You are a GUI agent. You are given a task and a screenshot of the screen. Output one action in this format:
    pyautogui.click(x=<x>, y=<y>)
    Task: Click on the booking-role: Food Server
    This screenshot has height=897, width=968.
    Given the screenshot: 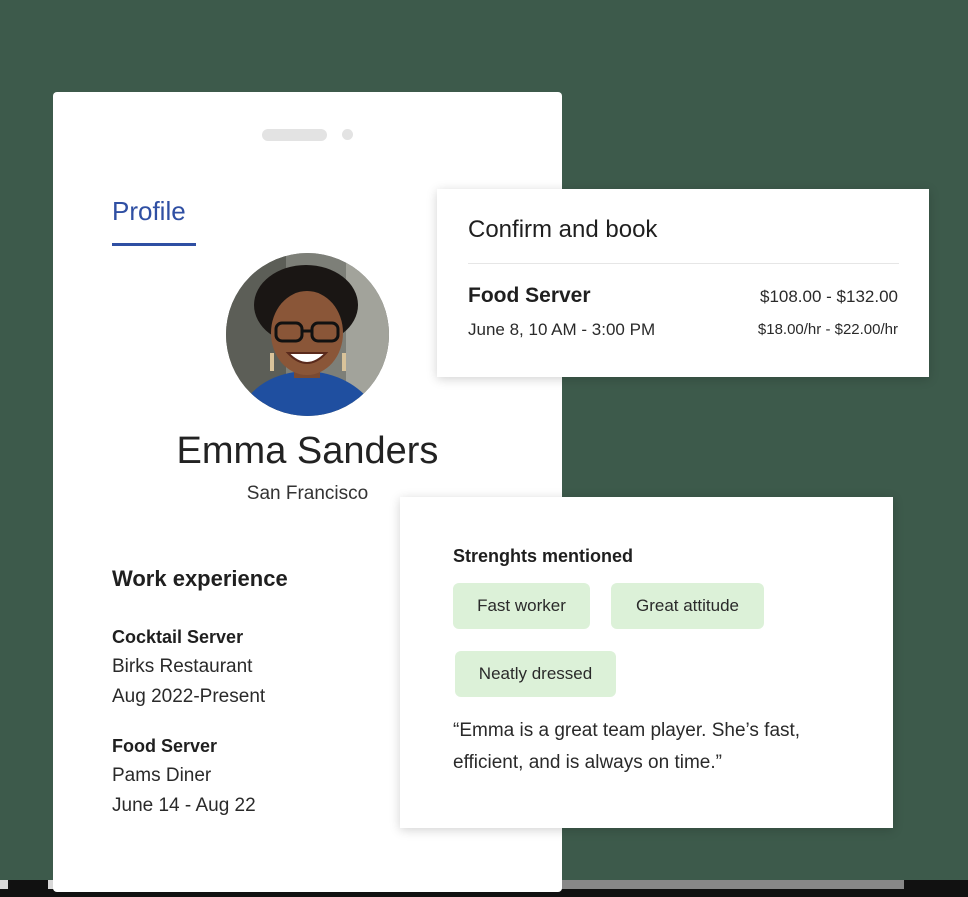 What is the action you would take?
    pyautogui.click(x=529, y=295)
    